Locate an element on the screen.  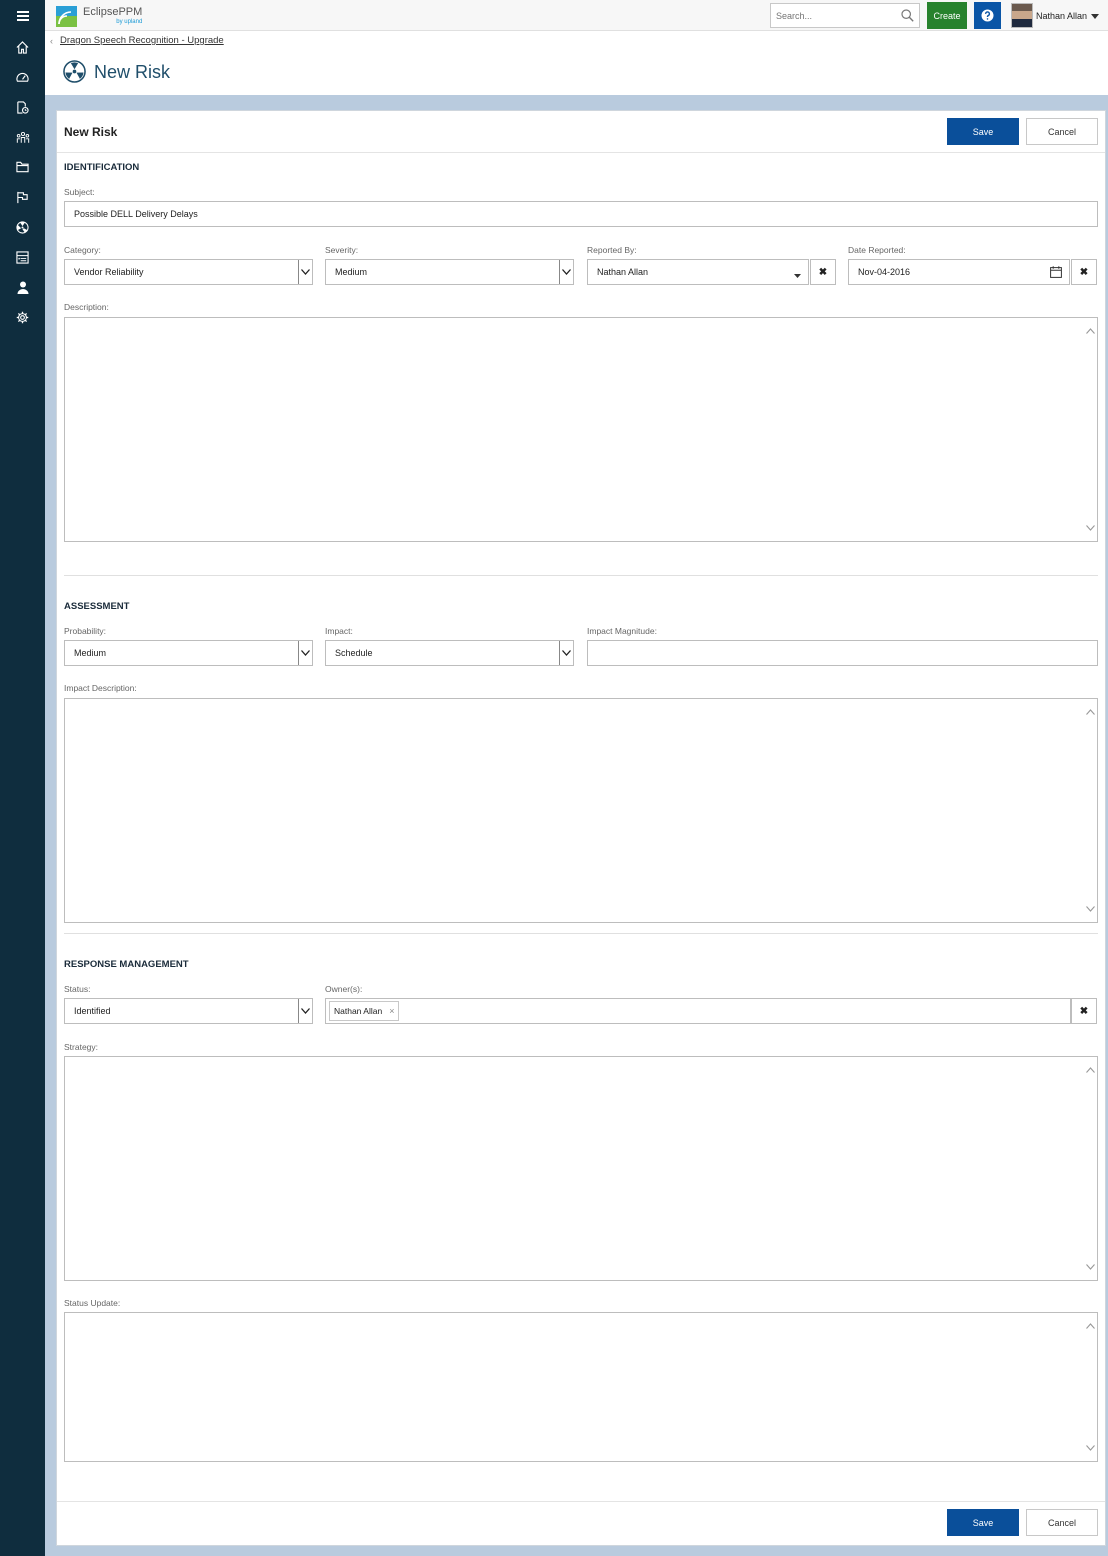
probability-value: Medium is located at coordinates (90, 653).